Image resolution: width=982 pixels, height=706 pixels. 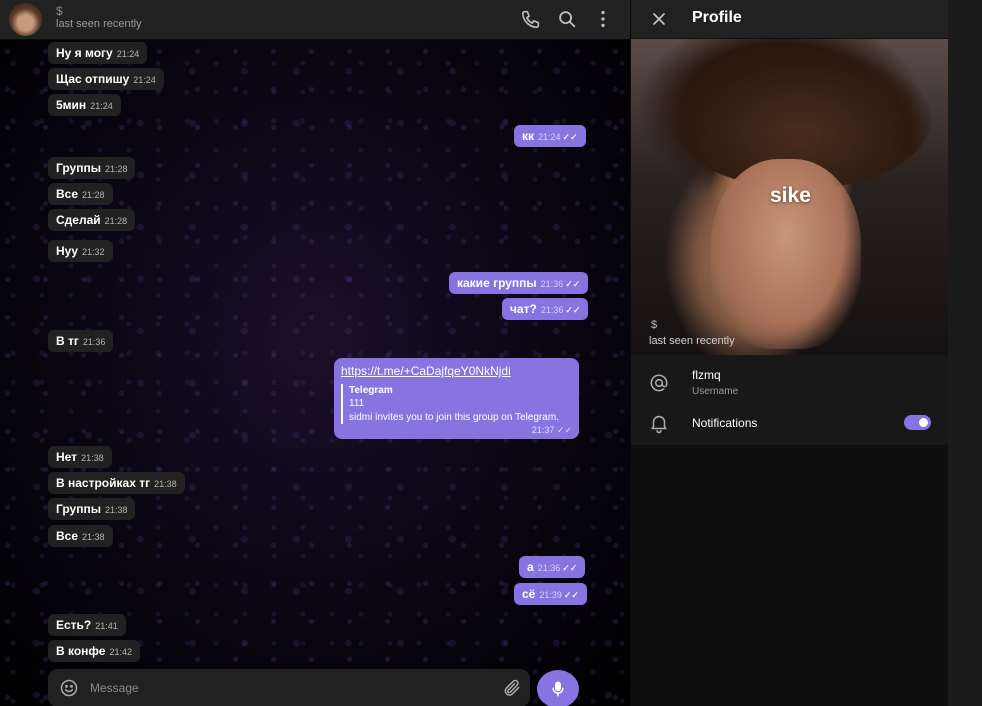 I want to click on message-incoming: Ну я могу 21:24, so click(x=98, y=53).